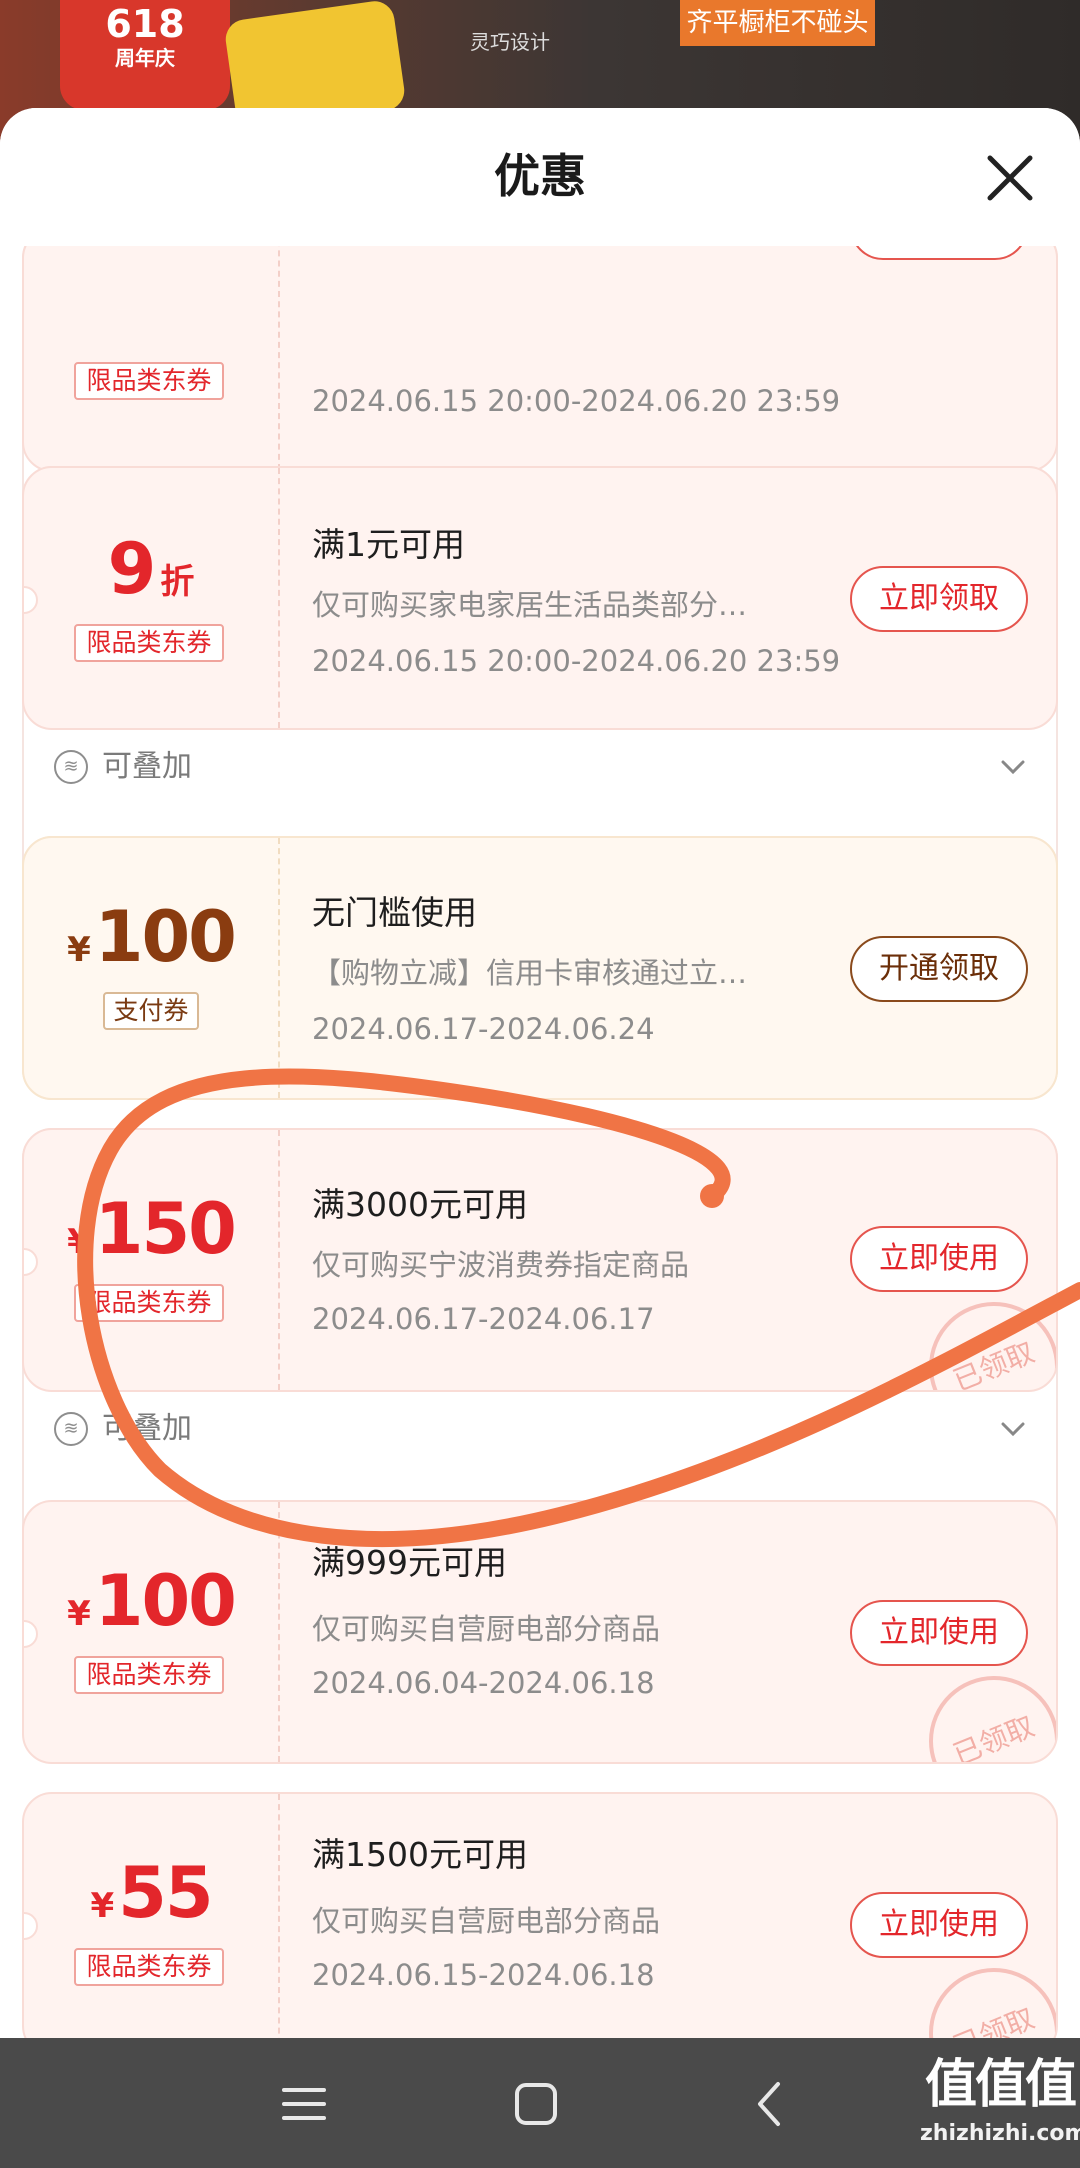 The image size is (1080, 2168). What do you see at coordinates (777, 23) in the screenshot?
I see `slogan-banner: 齐平橱柜不碰头` at bounding box center [777, 23].